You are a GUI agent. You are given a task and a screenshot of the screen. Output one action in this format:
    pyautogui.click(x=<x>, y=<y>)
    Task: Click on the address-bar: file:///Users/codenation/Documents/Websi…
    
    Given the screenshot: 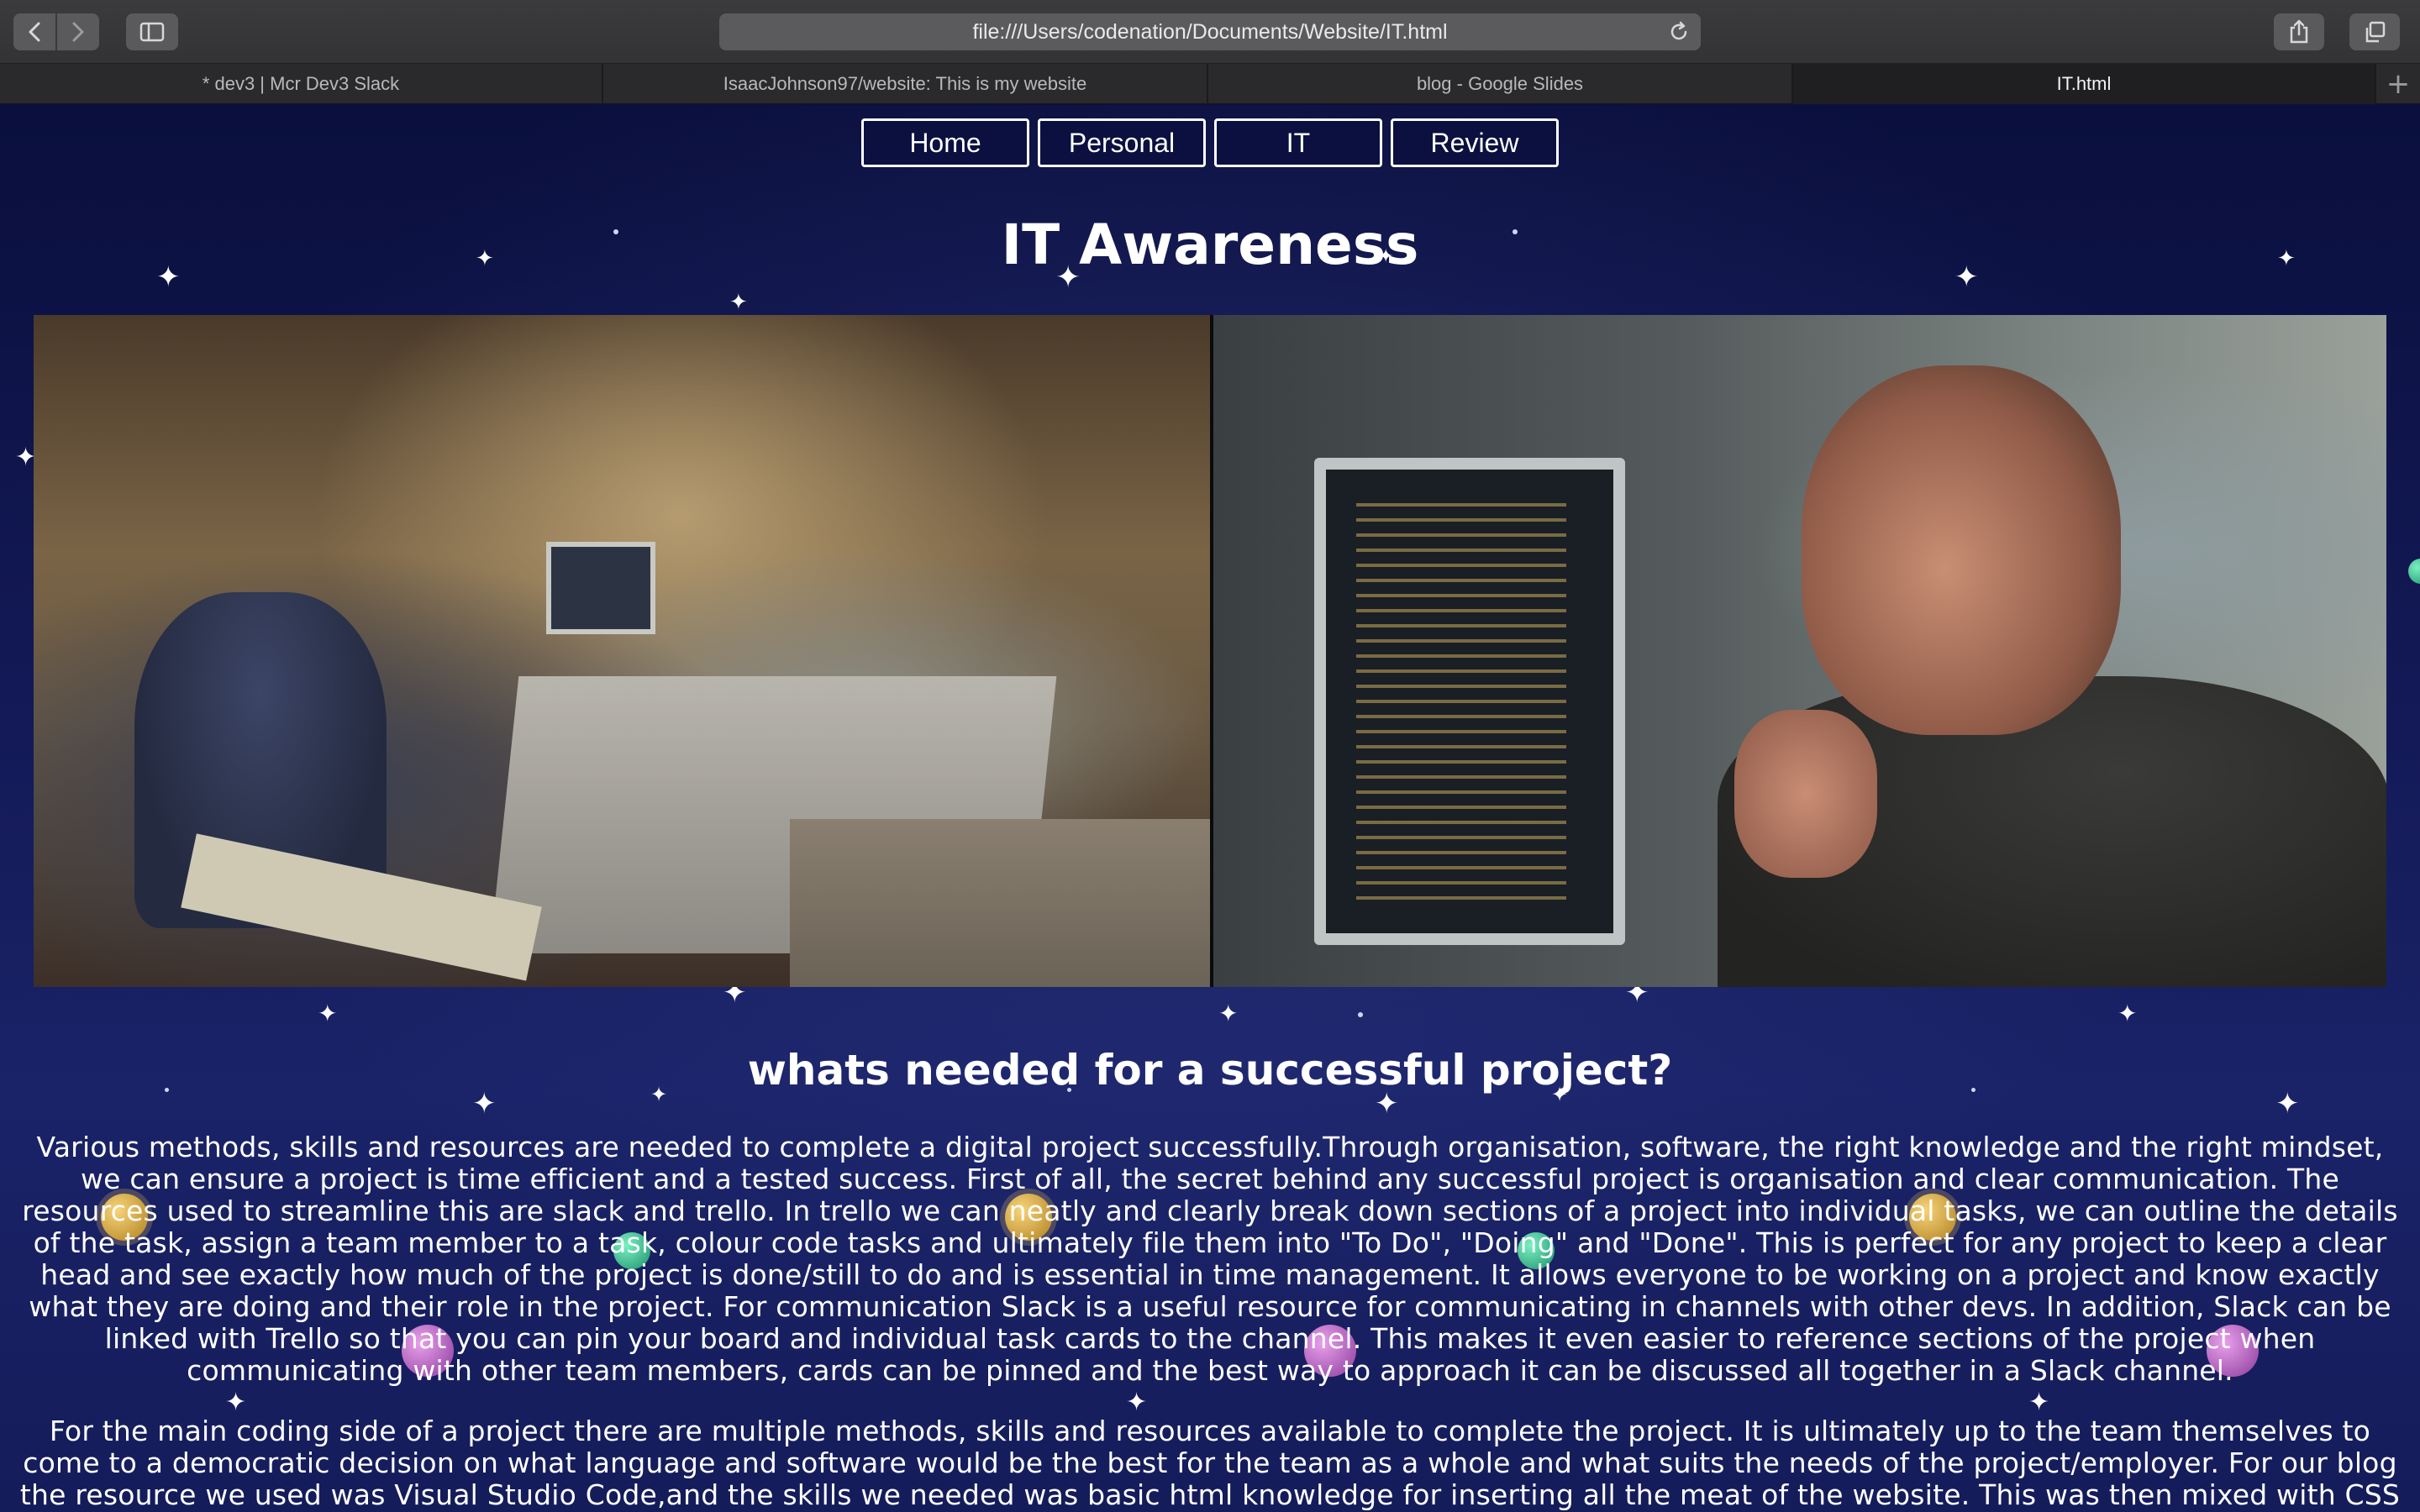 What is the action you would take?
    pyautogui.click(x=1210, y=31)
    